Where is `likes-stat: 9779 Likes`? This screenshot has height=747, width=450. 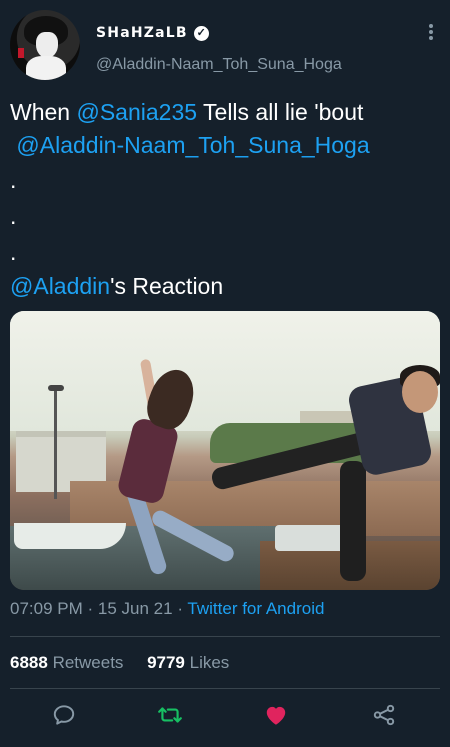
likes-stat: 9779 Likes is located at coordinates (188, 662).